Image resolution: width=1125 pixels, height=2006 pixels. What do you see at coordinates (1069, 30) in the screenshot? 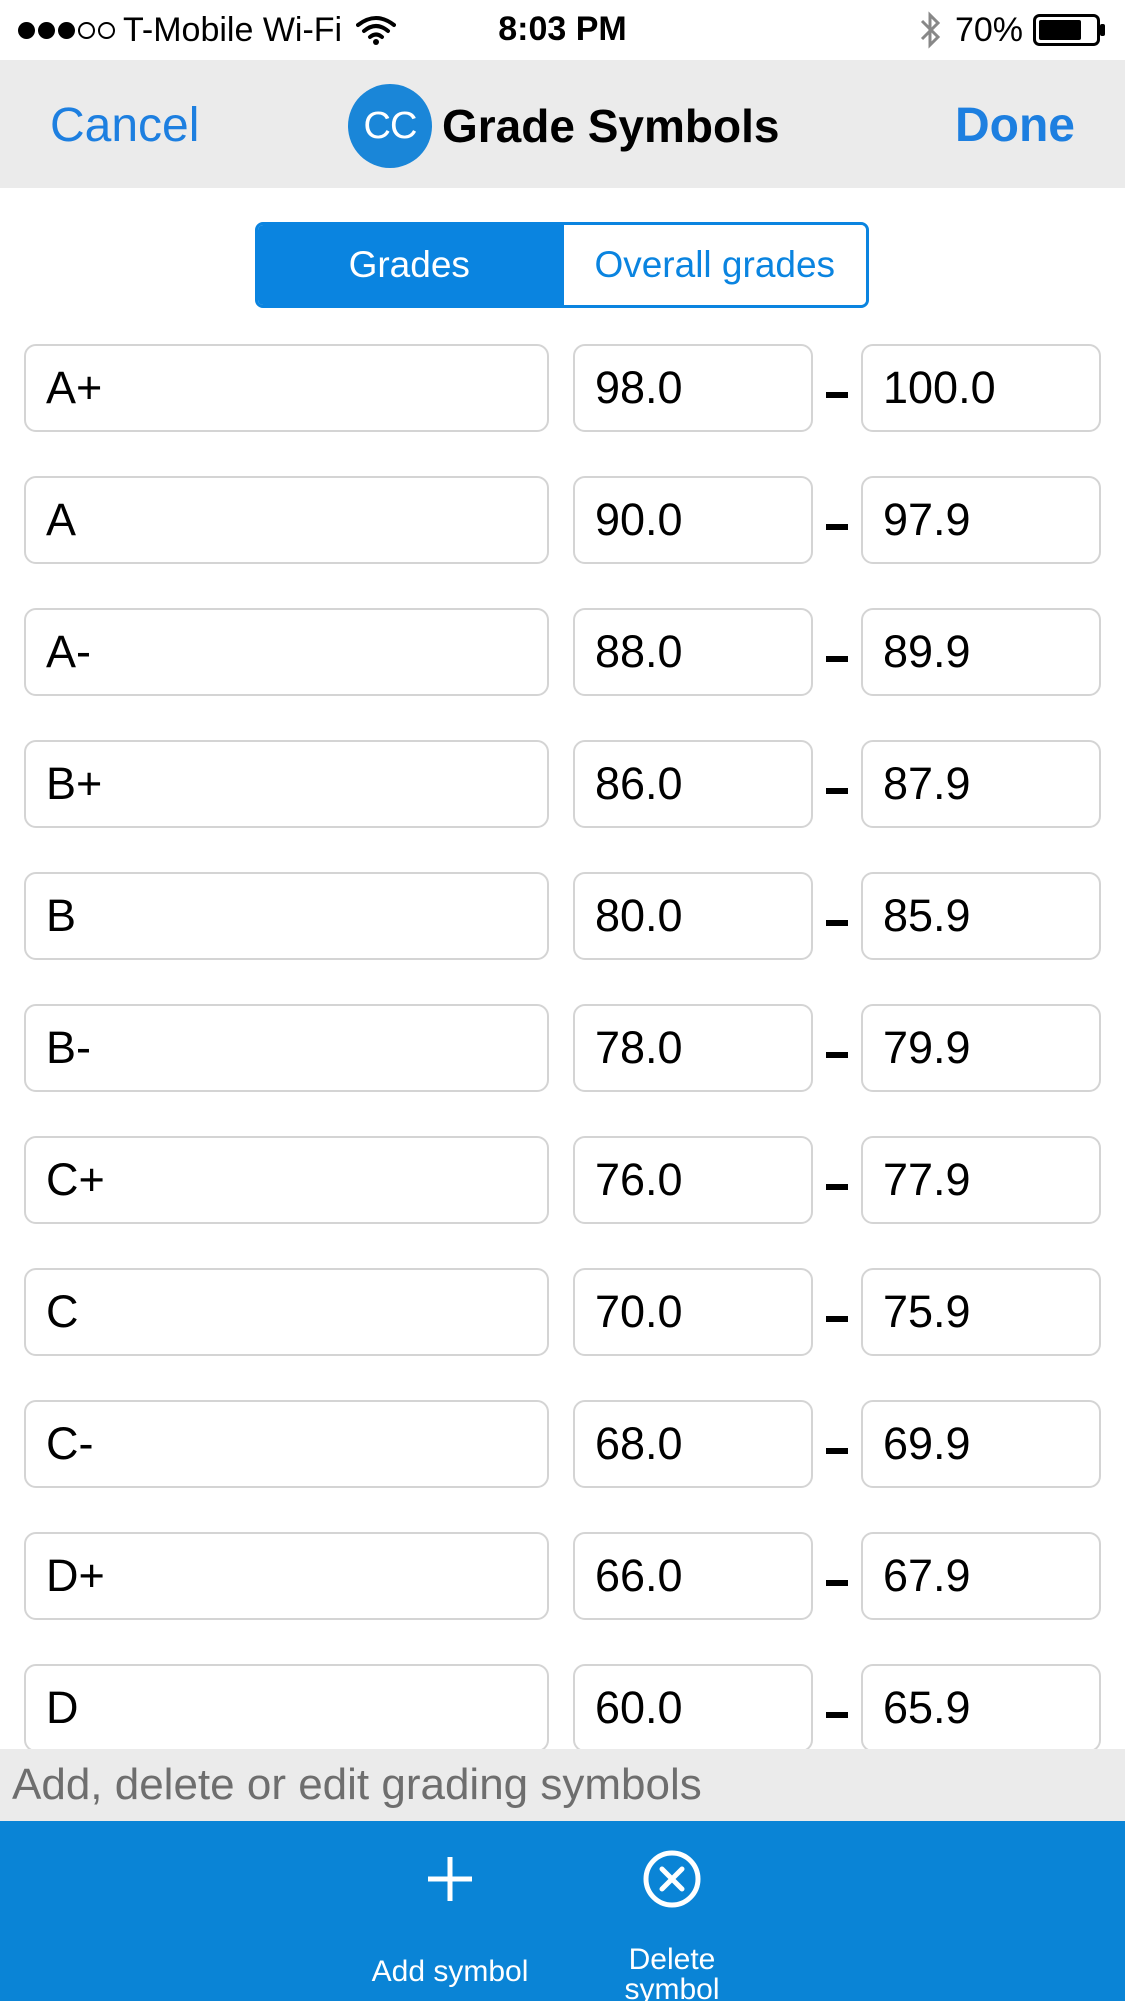
I see `battery-icon` at bounding box center [1069, 30].